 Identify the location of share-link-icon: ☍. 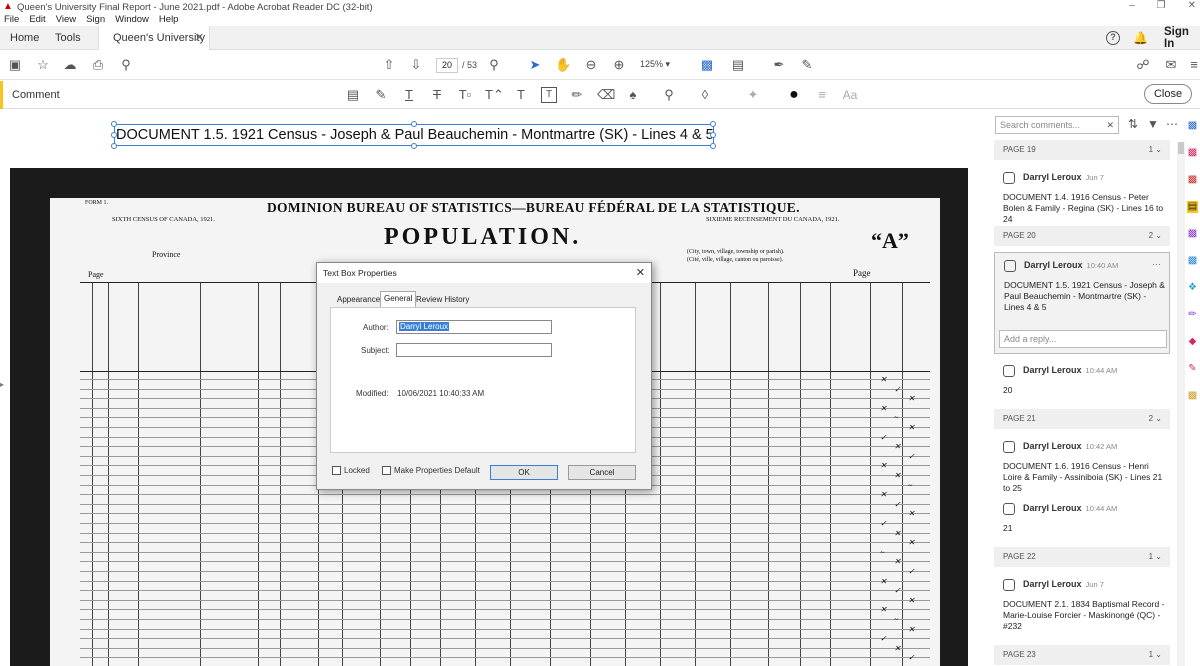
(1143, 65).